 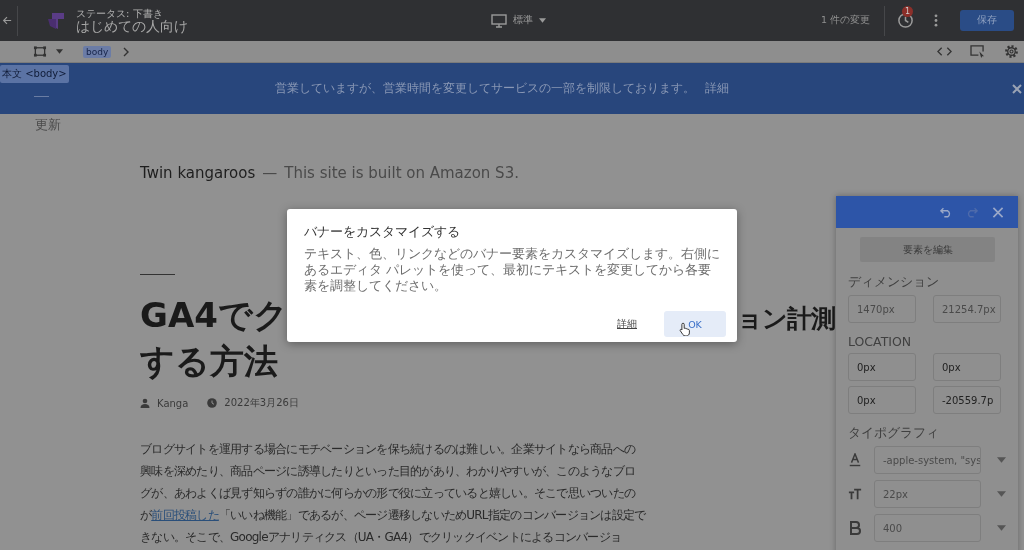 What do you see at coordinates (987, 20) in the screenshot?
I see `save-button: 保存` at bounding box center [987, 20].